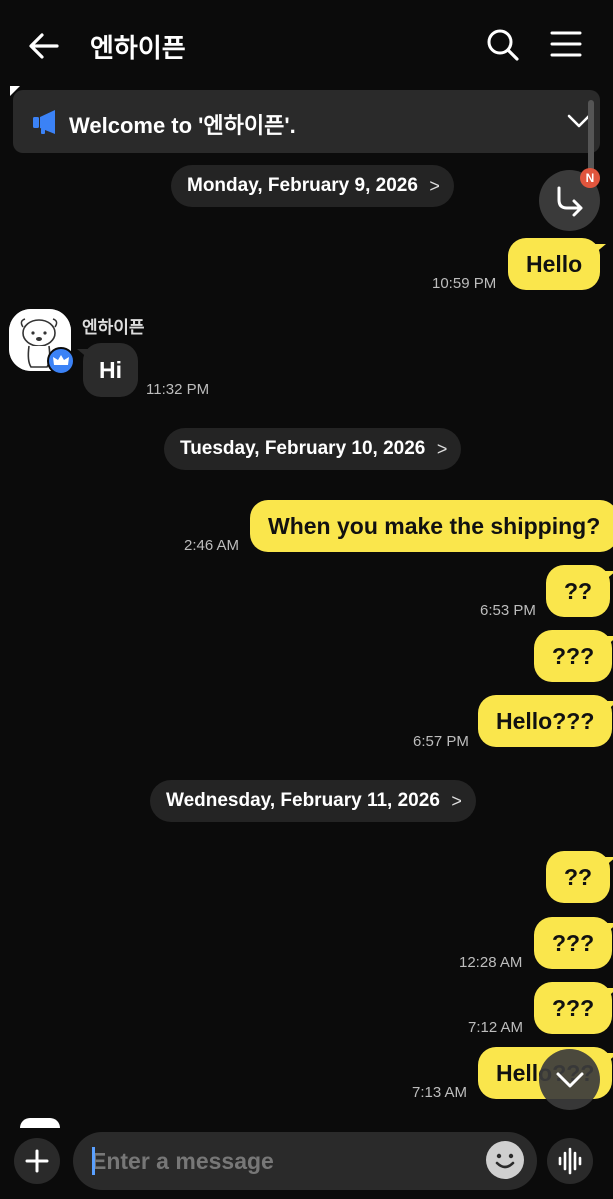  I want to click on text-cursor, so click(93, 1161).